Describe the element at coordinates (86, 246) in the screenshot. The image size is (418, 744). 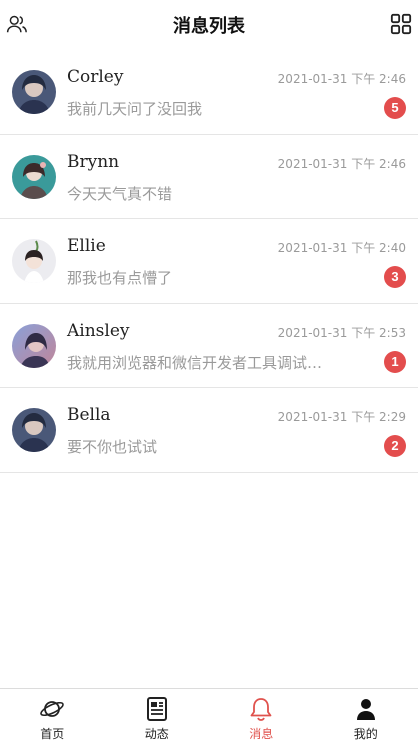
I see `contact-name: Ellie` at that location.